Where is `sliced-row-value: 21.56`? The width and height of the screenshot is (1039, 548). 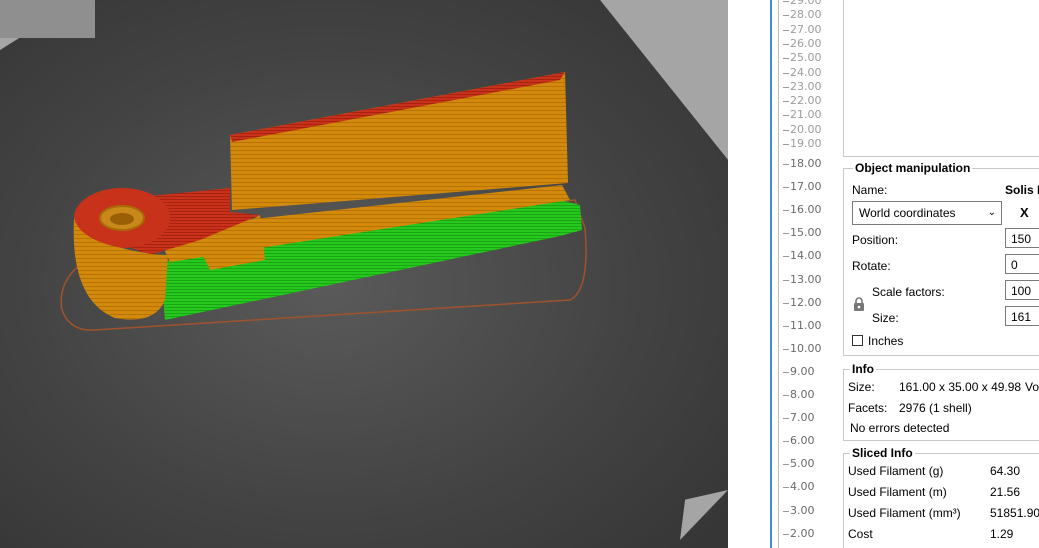
sliced-row-value: 21.56 is located at coordinates (1005, 492).